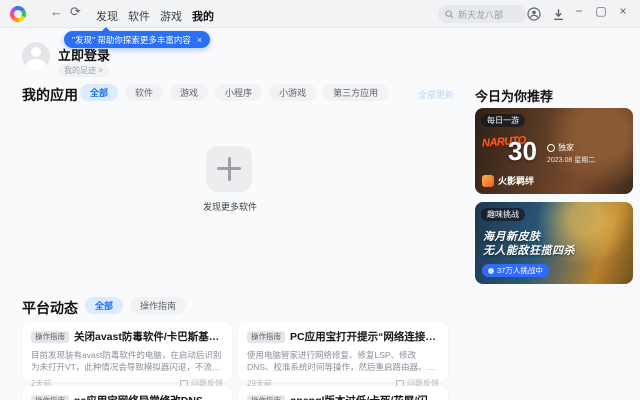  What do you see at coordinates (18, 14) in the screenshot?
I see `app-logo-icon` at bounding box center [18, 14].